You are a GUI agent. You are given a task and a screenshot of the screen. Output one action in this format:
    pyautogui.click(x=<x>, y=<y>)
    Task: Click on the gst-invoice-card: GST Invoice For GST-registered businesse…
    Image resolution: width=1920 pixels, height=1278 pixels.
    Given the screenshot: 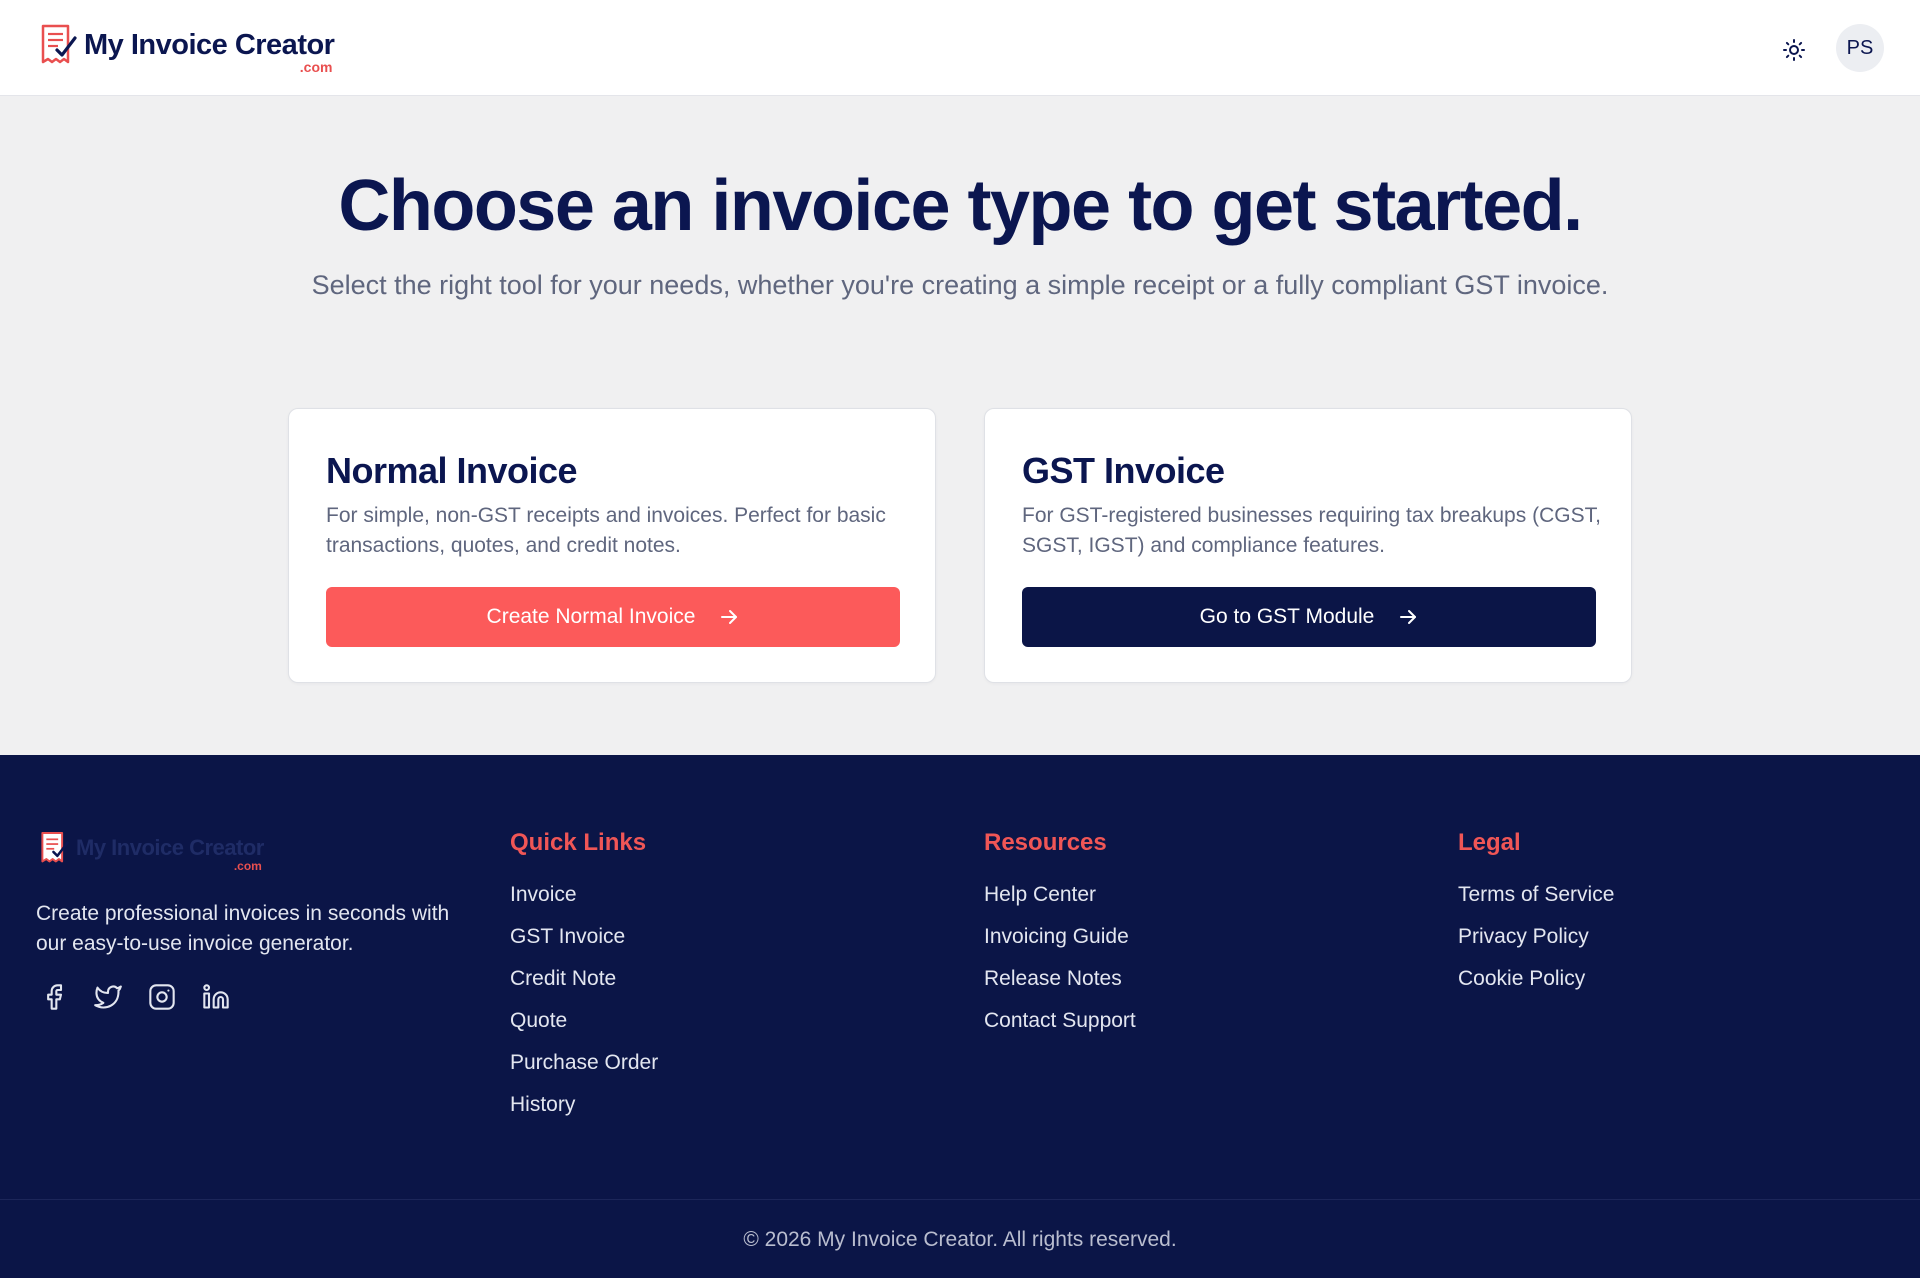 What is the action you would take?
    pyautogui.click(x=1308, y=545)
    